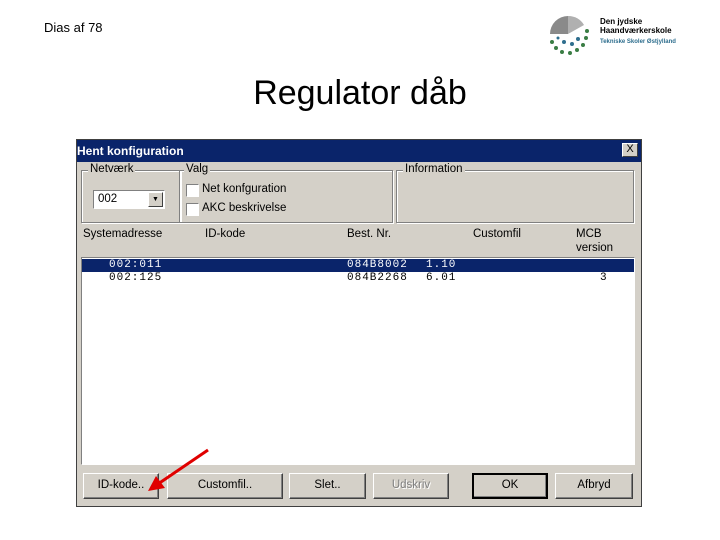 The image size is (720, 540). I want to click on network-select: 002 ▼, so click(129, 199).